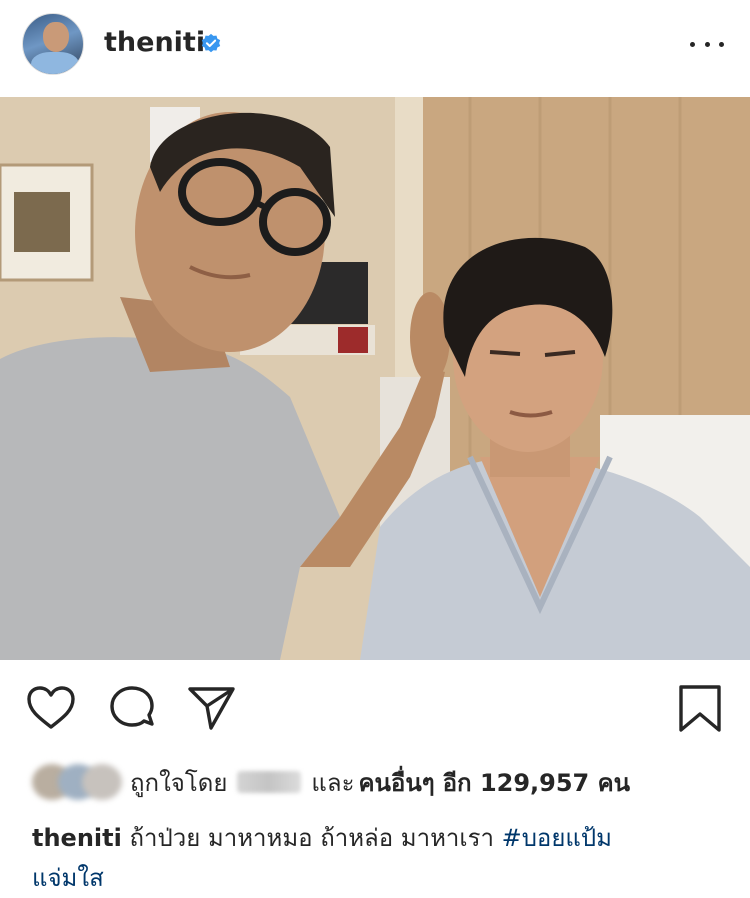 The height and width of the screenshot is (898, 750). I want to click on avatar-shirt, so click(55, 63).